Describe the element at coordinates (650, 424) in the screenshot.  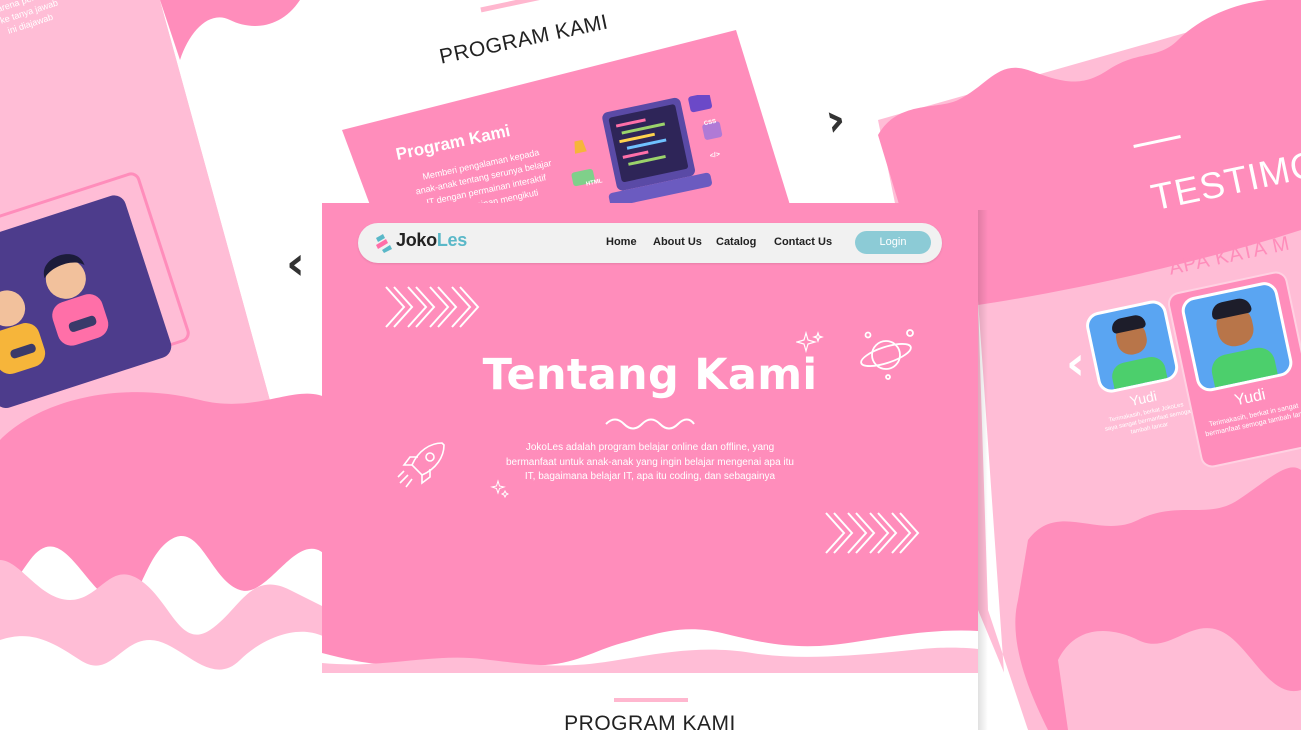
I see `squiggle-divider-icon` at that location.